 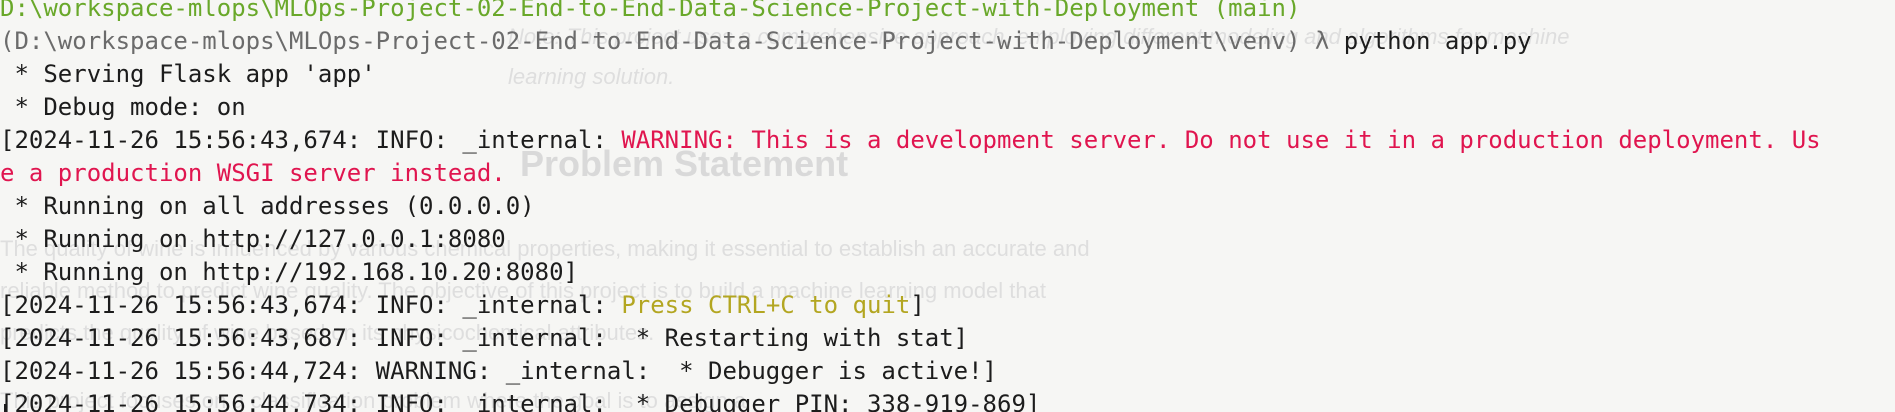 What do you see at coordinates (123, 107) in the screenshot?
I see `debug-mode-line: * Debug mode: on` at bounding box center [123, 107].